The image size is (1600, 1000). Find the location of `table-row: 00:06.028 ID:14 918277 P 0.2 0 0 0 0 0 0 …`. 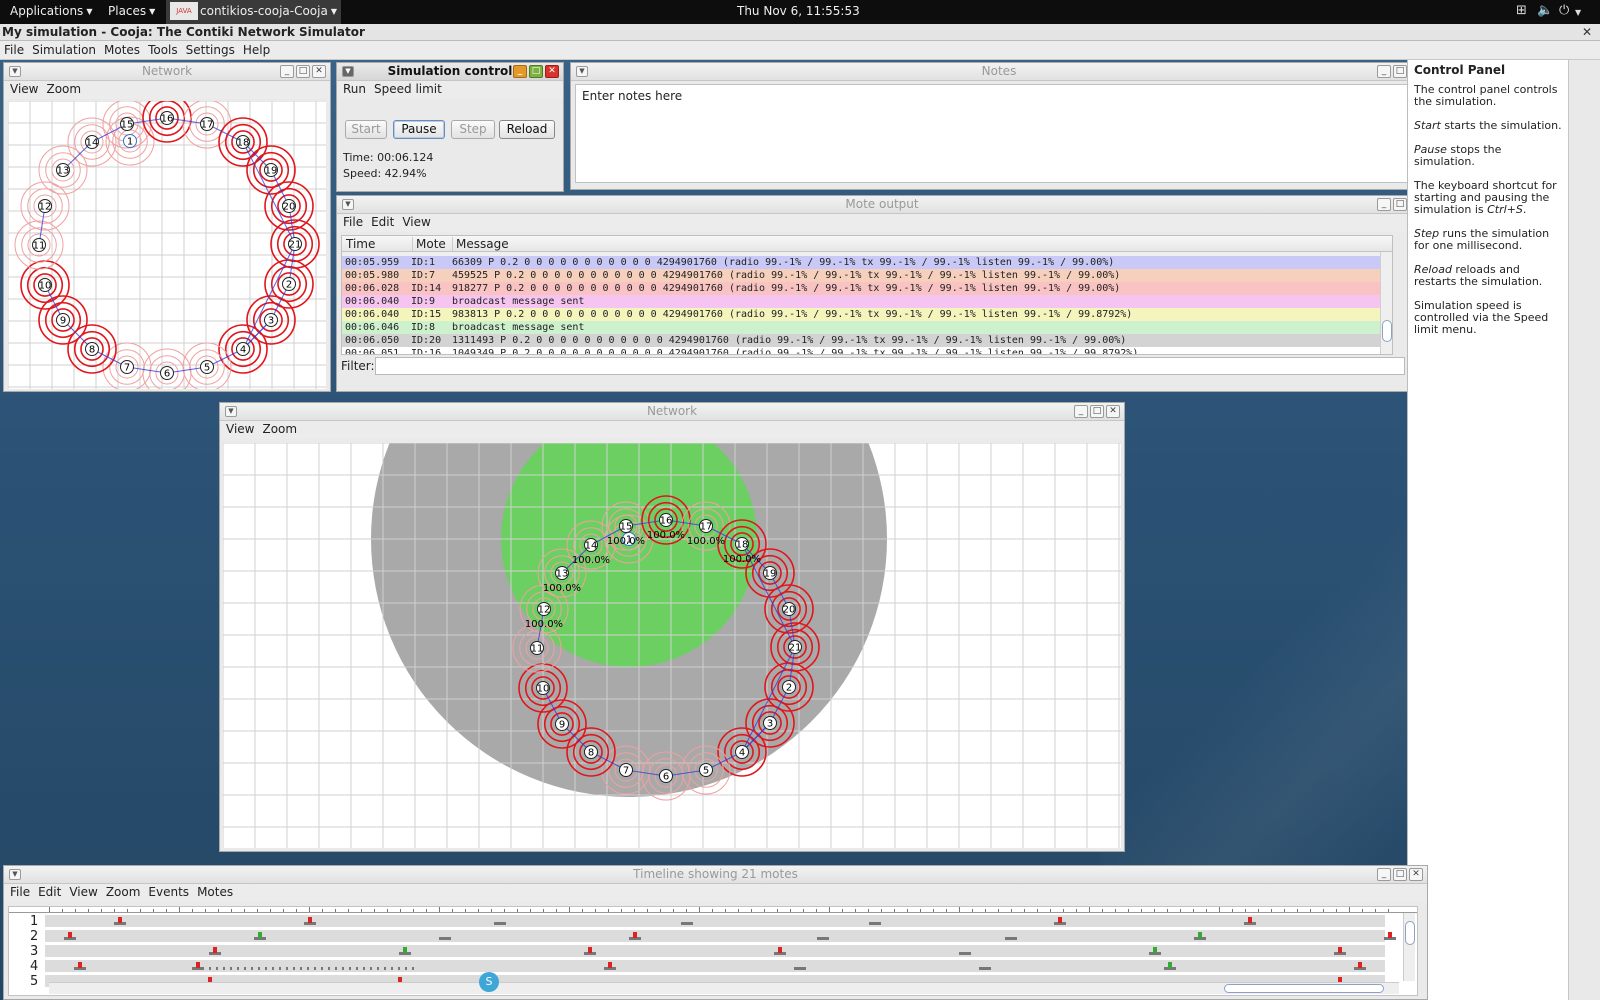

table-row: 00:06.028 ID:14 918277 P 0.2 0 0 0 0 0 0 … is located at coordinates (862, 288).